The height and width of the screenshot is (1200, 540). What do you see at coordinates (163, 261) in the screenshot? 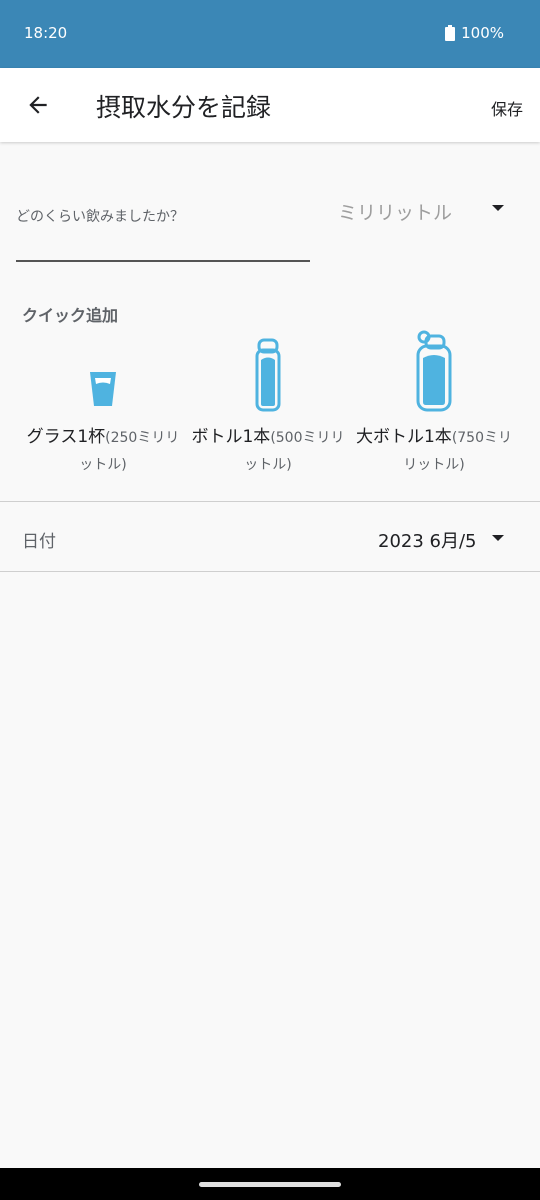
I see `amount-input` at bounding box center [163, 261].